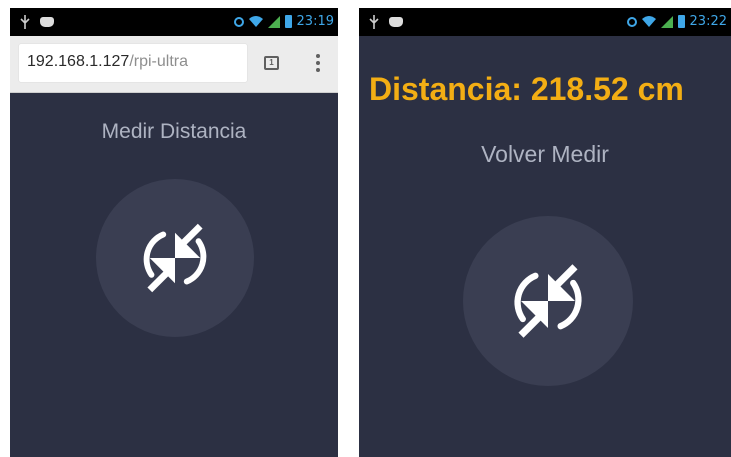 This screenshot has width=731, height=457. I want to click on measure-button, so click(175, 258).